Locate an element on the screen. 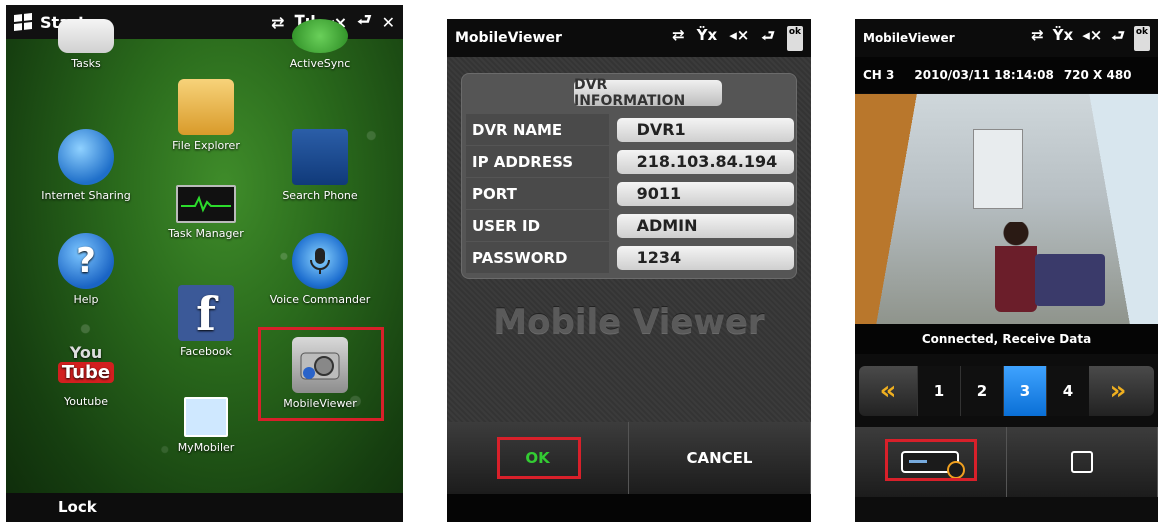 The image size is (1158, 522). app-label: Internet Sharing is located at coordinates (86, 195).